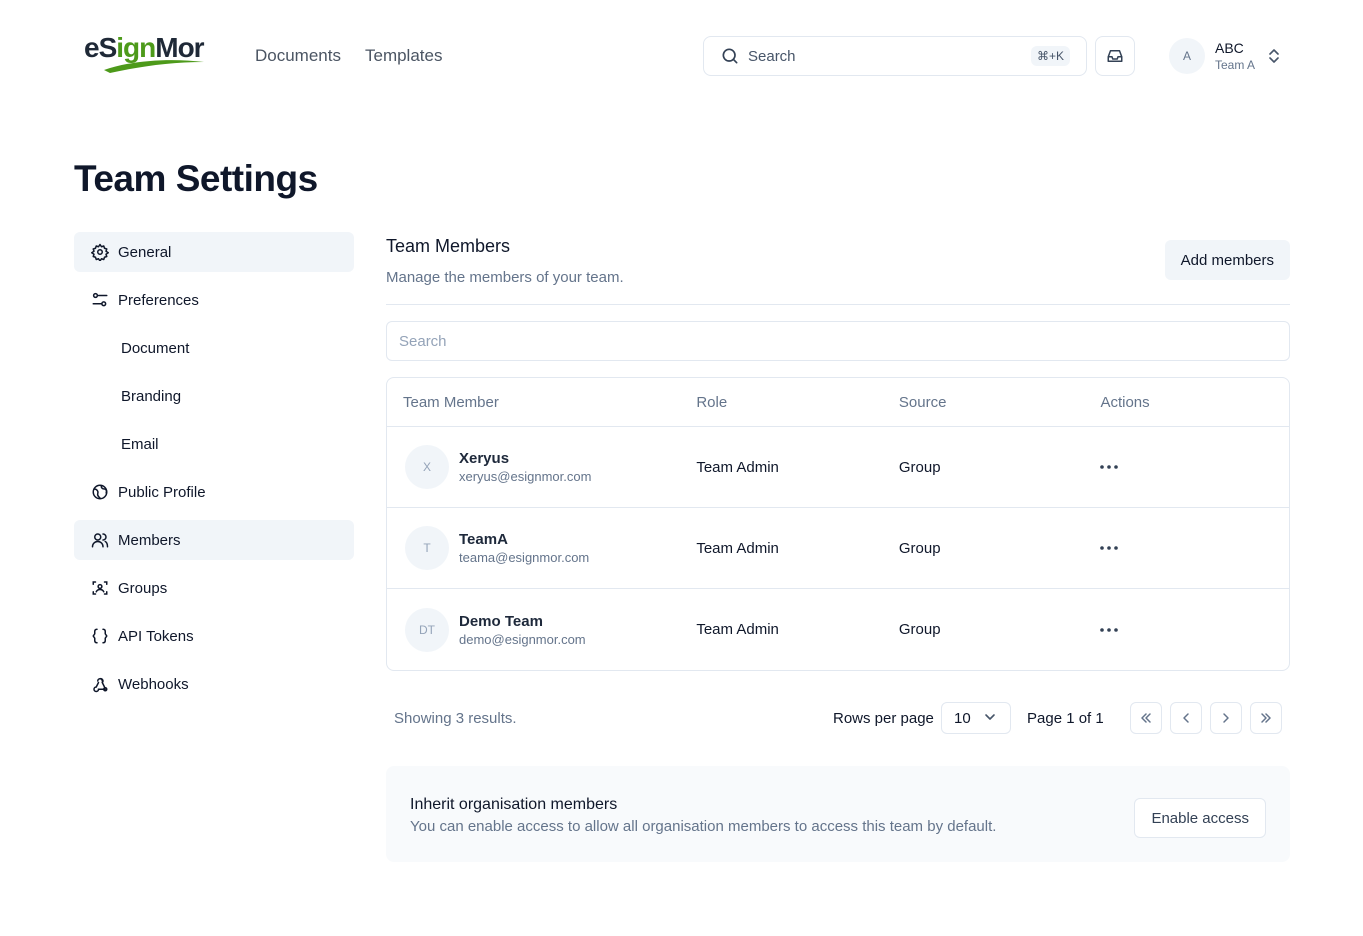 Image resolution: width=1363 pixels, height=936 pixels. What do you see at coordinates (427, 548) in the screenshot?
I see `avatar: T` at bounding box center [427, 548].